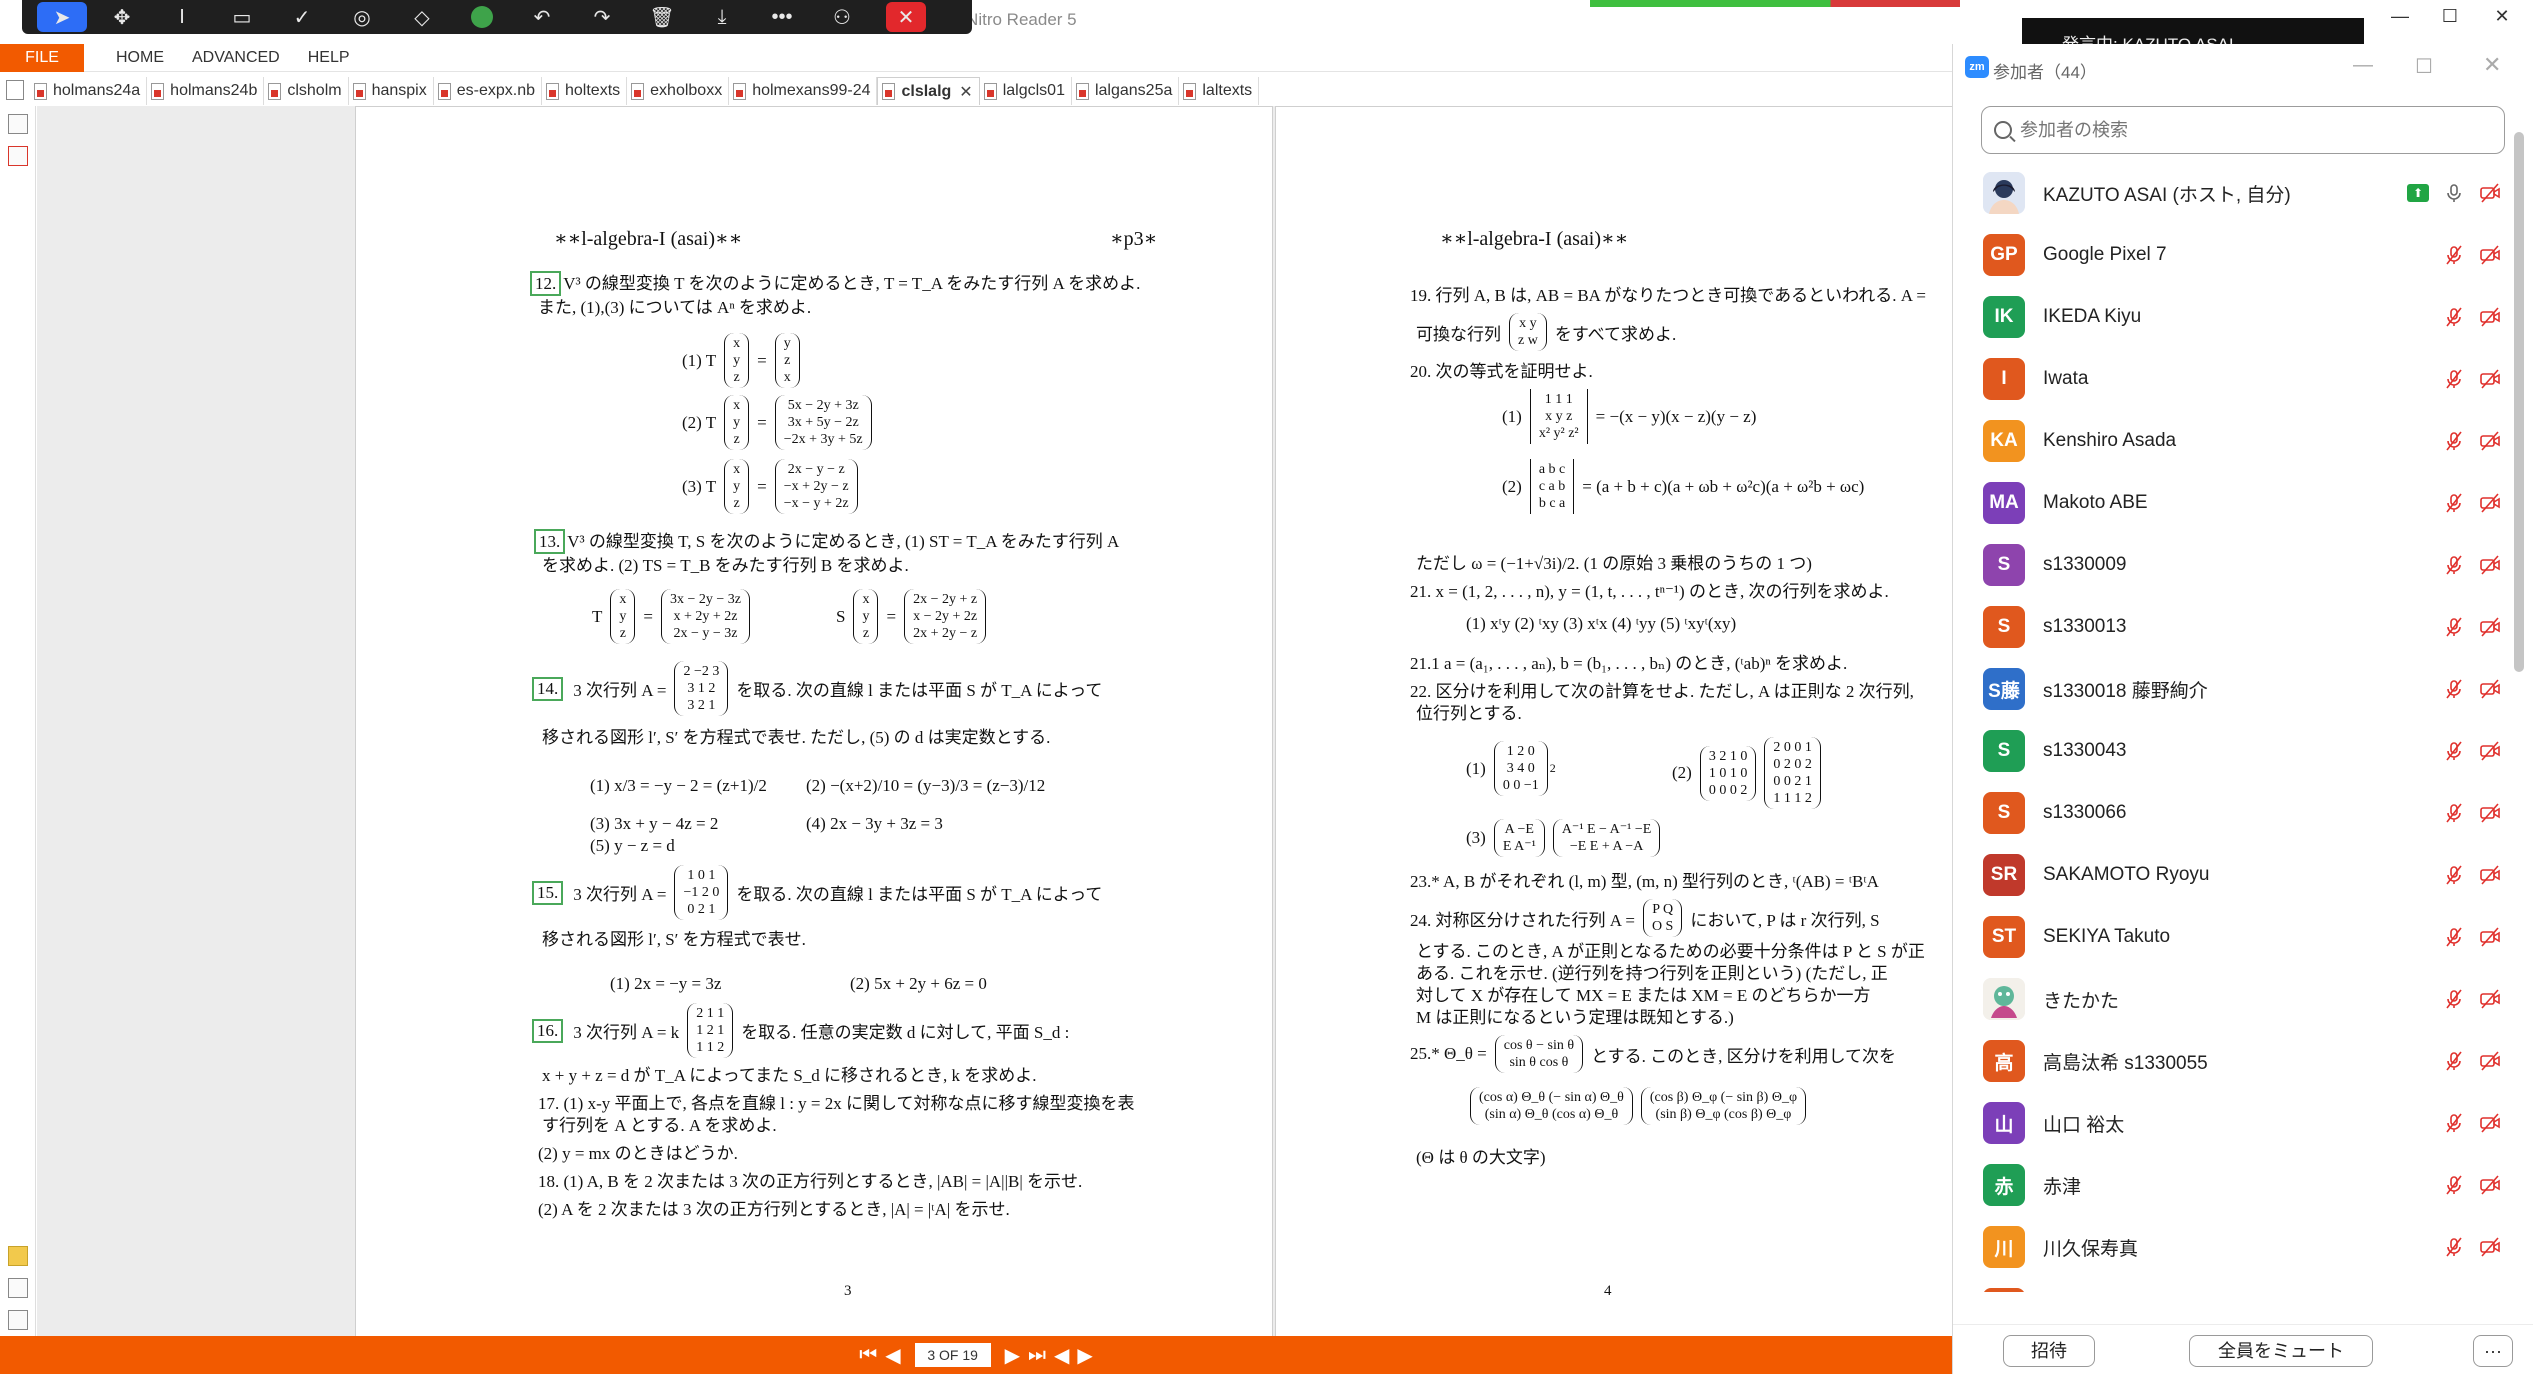 The height and width of the screenshot is (1374, 2533). What do you see at coordinates (488, 91) in the screenshot?
I see `tab-es-expx: es-expx.nb` at bounding box center [488, 91].